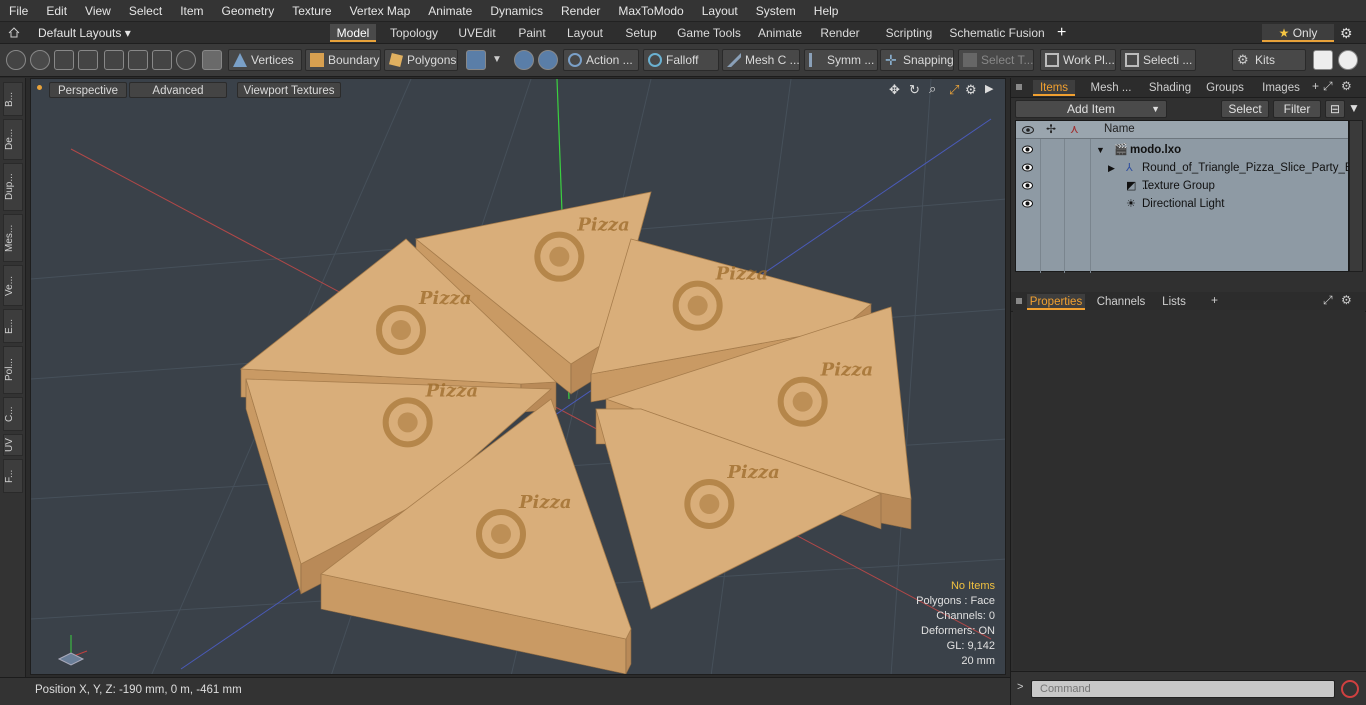 The height and width of the screenshot is (705, 1366). Describe the element at coordinates (1245, 109) in the screenshot. I see `select-button: Select` at that location.